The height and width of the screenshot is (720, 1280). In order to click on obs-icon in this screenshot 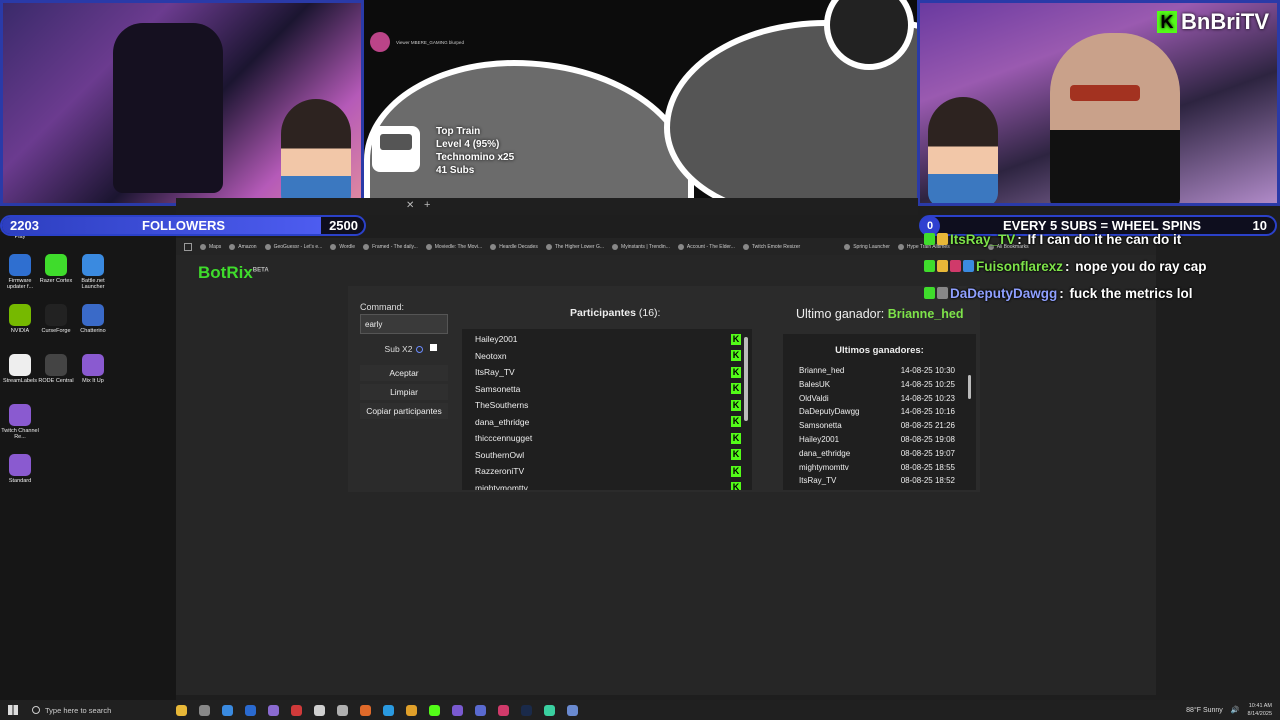, I will do `click(296, 710)`.